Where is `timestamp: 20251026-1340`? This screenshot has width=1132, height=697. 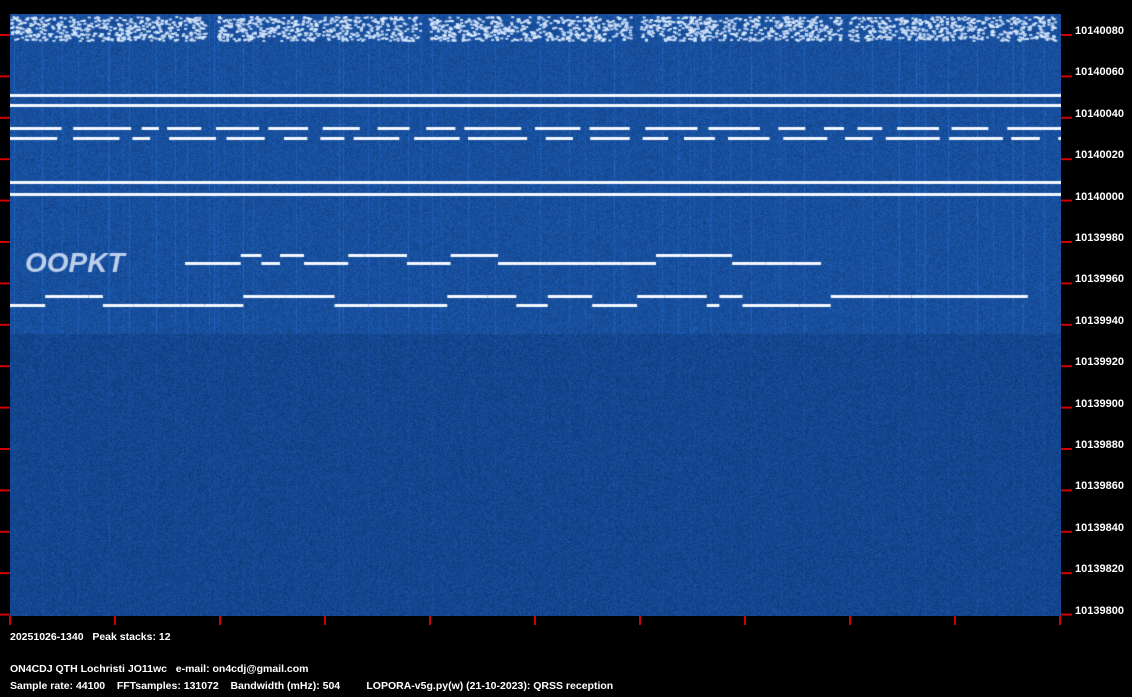
timestamp: 20251026-1340 is located at coordinates (47, 637).